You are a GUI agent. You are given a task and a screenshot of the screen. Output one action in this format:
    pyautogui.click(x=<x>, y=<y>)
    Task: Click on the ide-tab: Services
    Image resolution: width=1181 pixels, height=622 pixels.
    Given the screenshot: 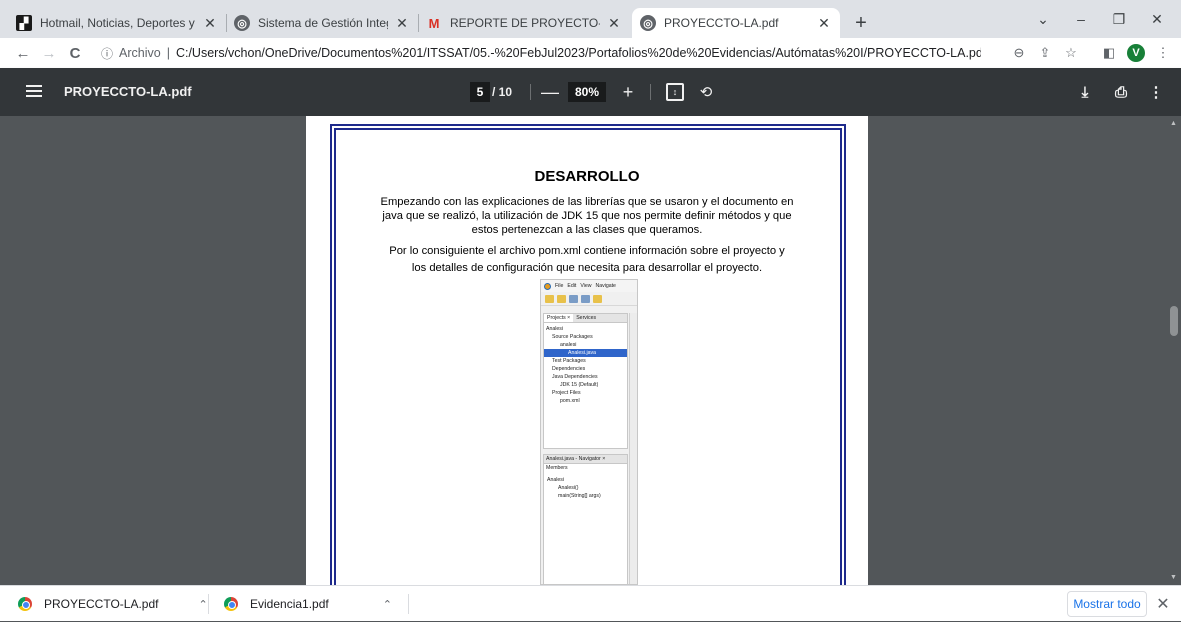 What is the action you would take?
    pyautogui.click(x=586, y=318)
    